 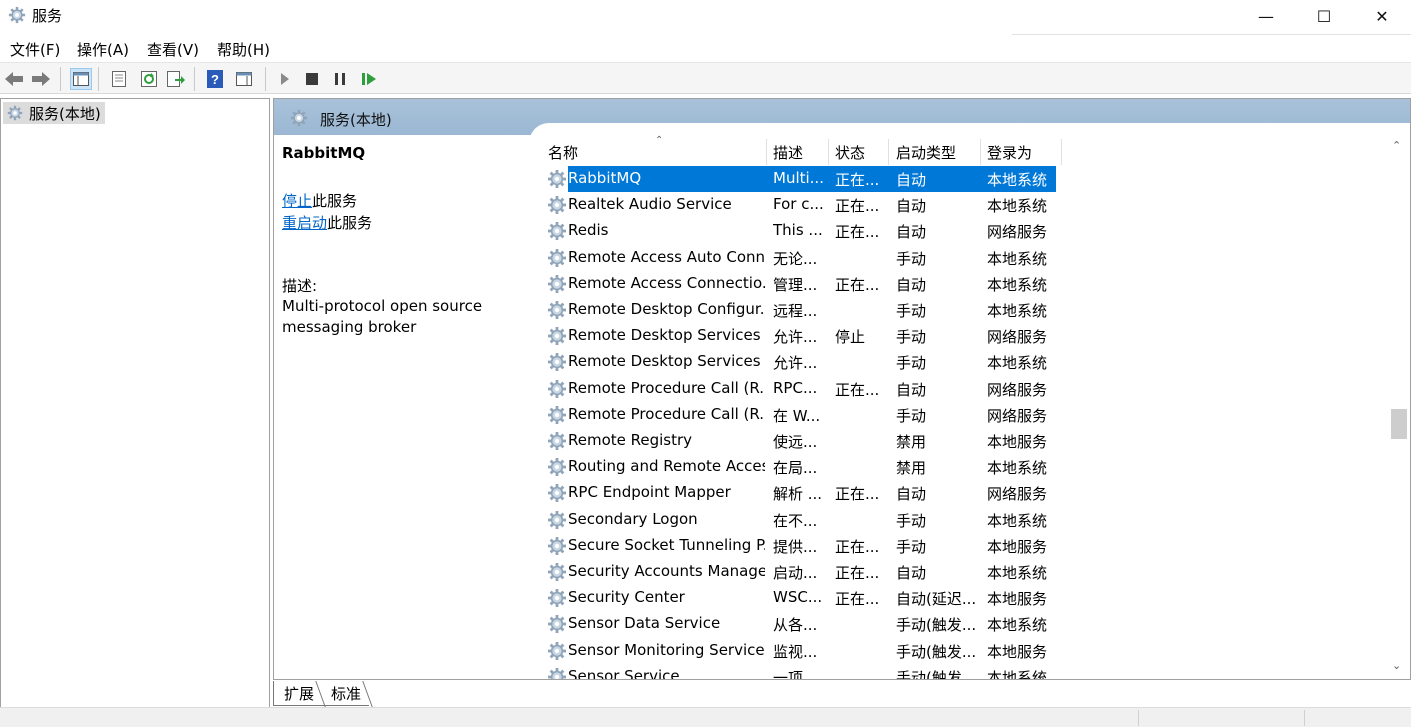 I want to click on back-icon, so click(x=14, y=79).